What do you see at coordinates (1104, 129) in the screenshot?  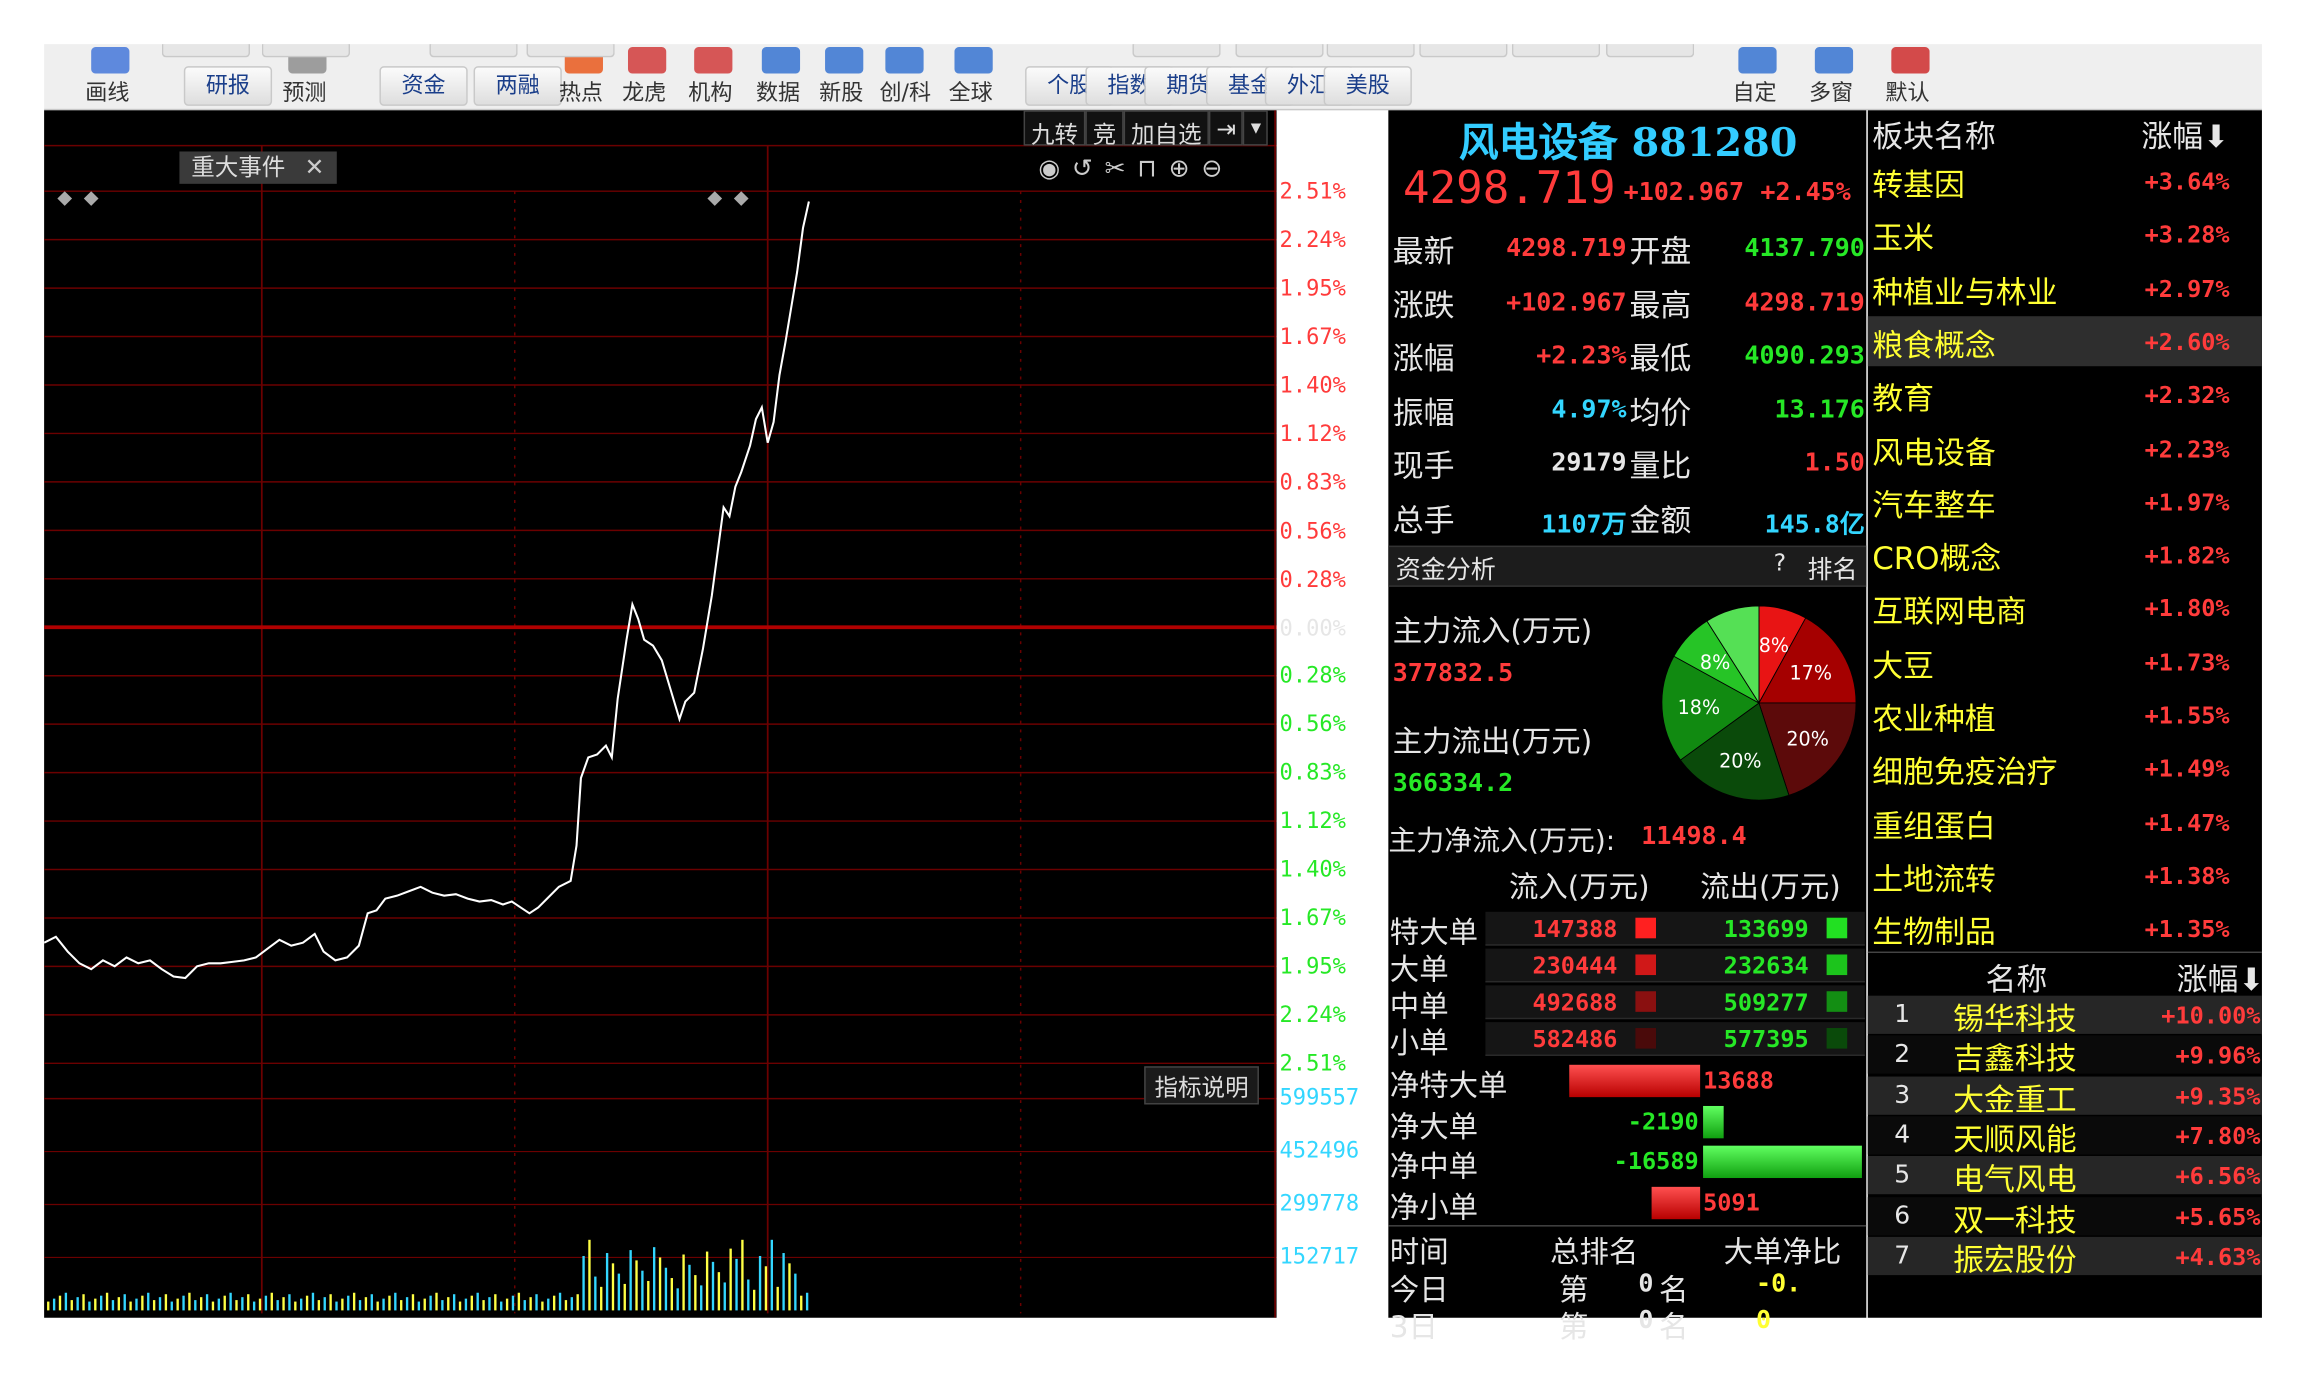 I see `auction-button: 竞` at bounding box center [1104, 129].